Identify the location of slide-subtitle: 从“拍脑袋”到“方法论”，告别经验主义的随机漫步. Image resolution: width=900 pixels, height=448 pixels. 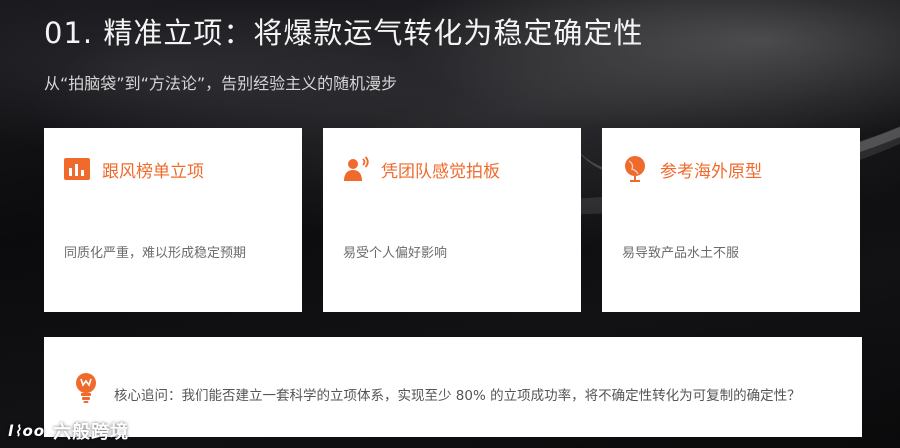
(221, 83).